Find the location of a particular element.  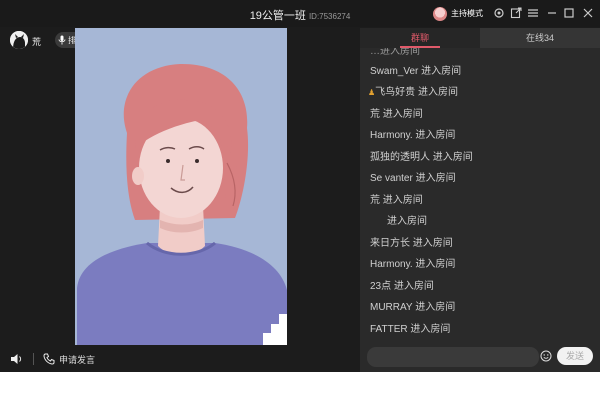

room-id: ID:7536274 is located at coordinates (329, 16).